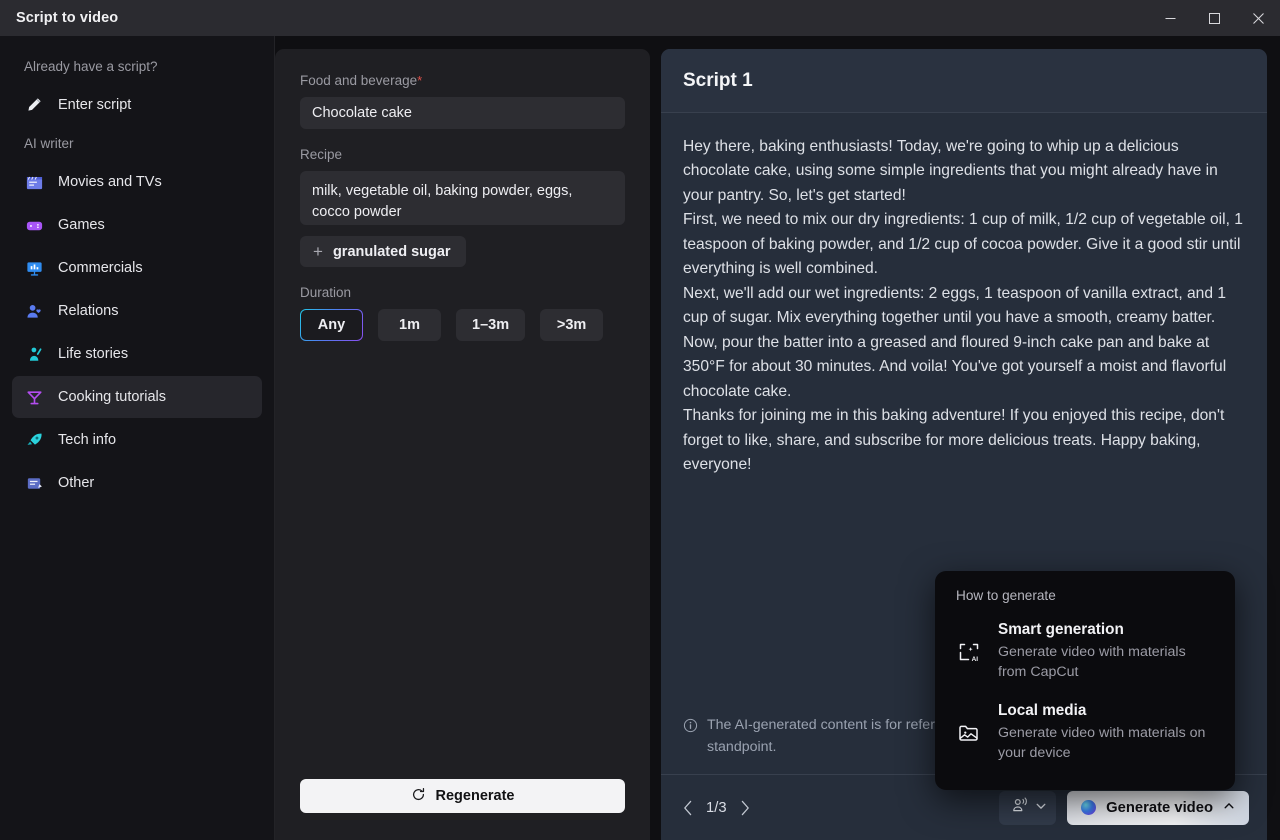 The height and width of the screenshot is (840, 1280). I want to click on script-pager: 1/3, so click(716, 808).